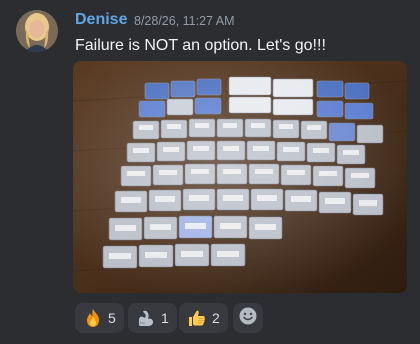 Image resolution: width=420 pixels, height=344 pixels. I want to click on message-text: Failure is NOT an option. Let's go!!!, so click(200, 45).